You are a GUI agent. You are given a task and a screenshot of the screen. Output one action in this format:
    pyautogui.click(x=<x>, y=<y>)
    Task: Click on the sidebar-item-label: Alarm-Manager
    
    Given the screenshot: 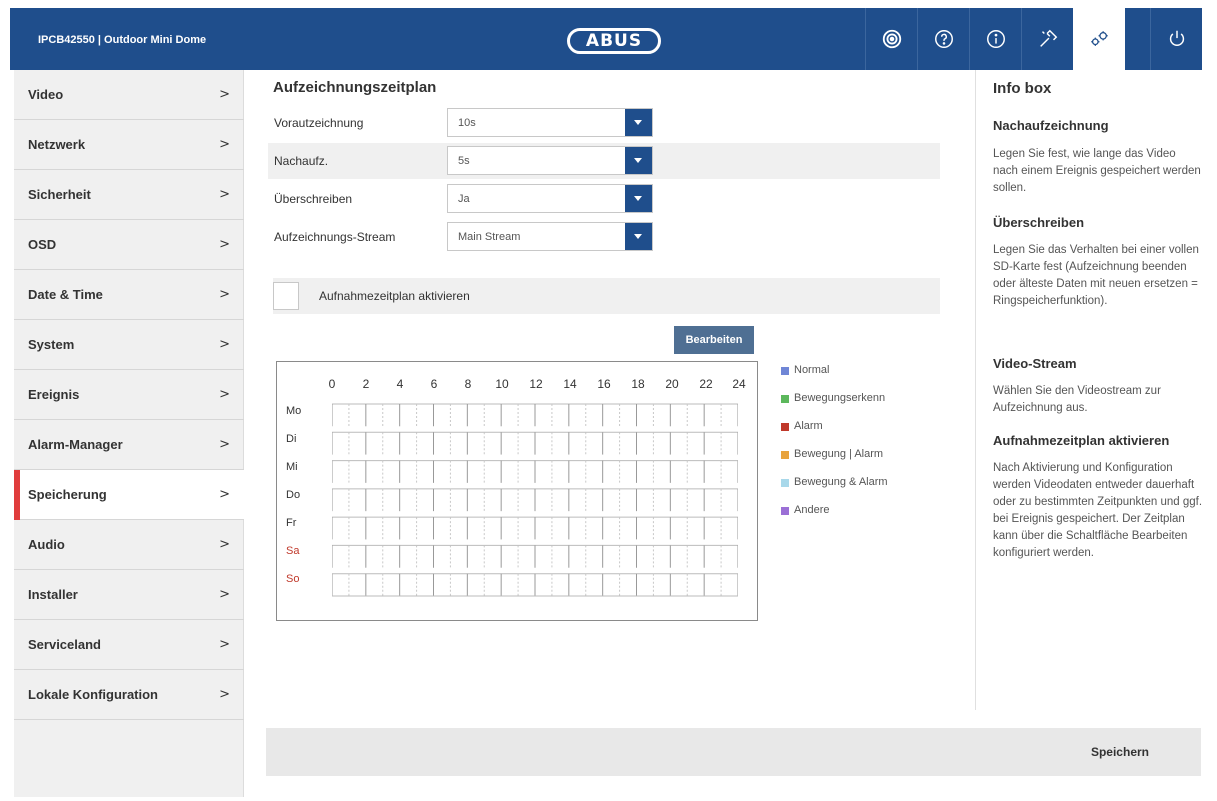 What is the action you would take?
    pyautogui.click(x=75, y=444)
    